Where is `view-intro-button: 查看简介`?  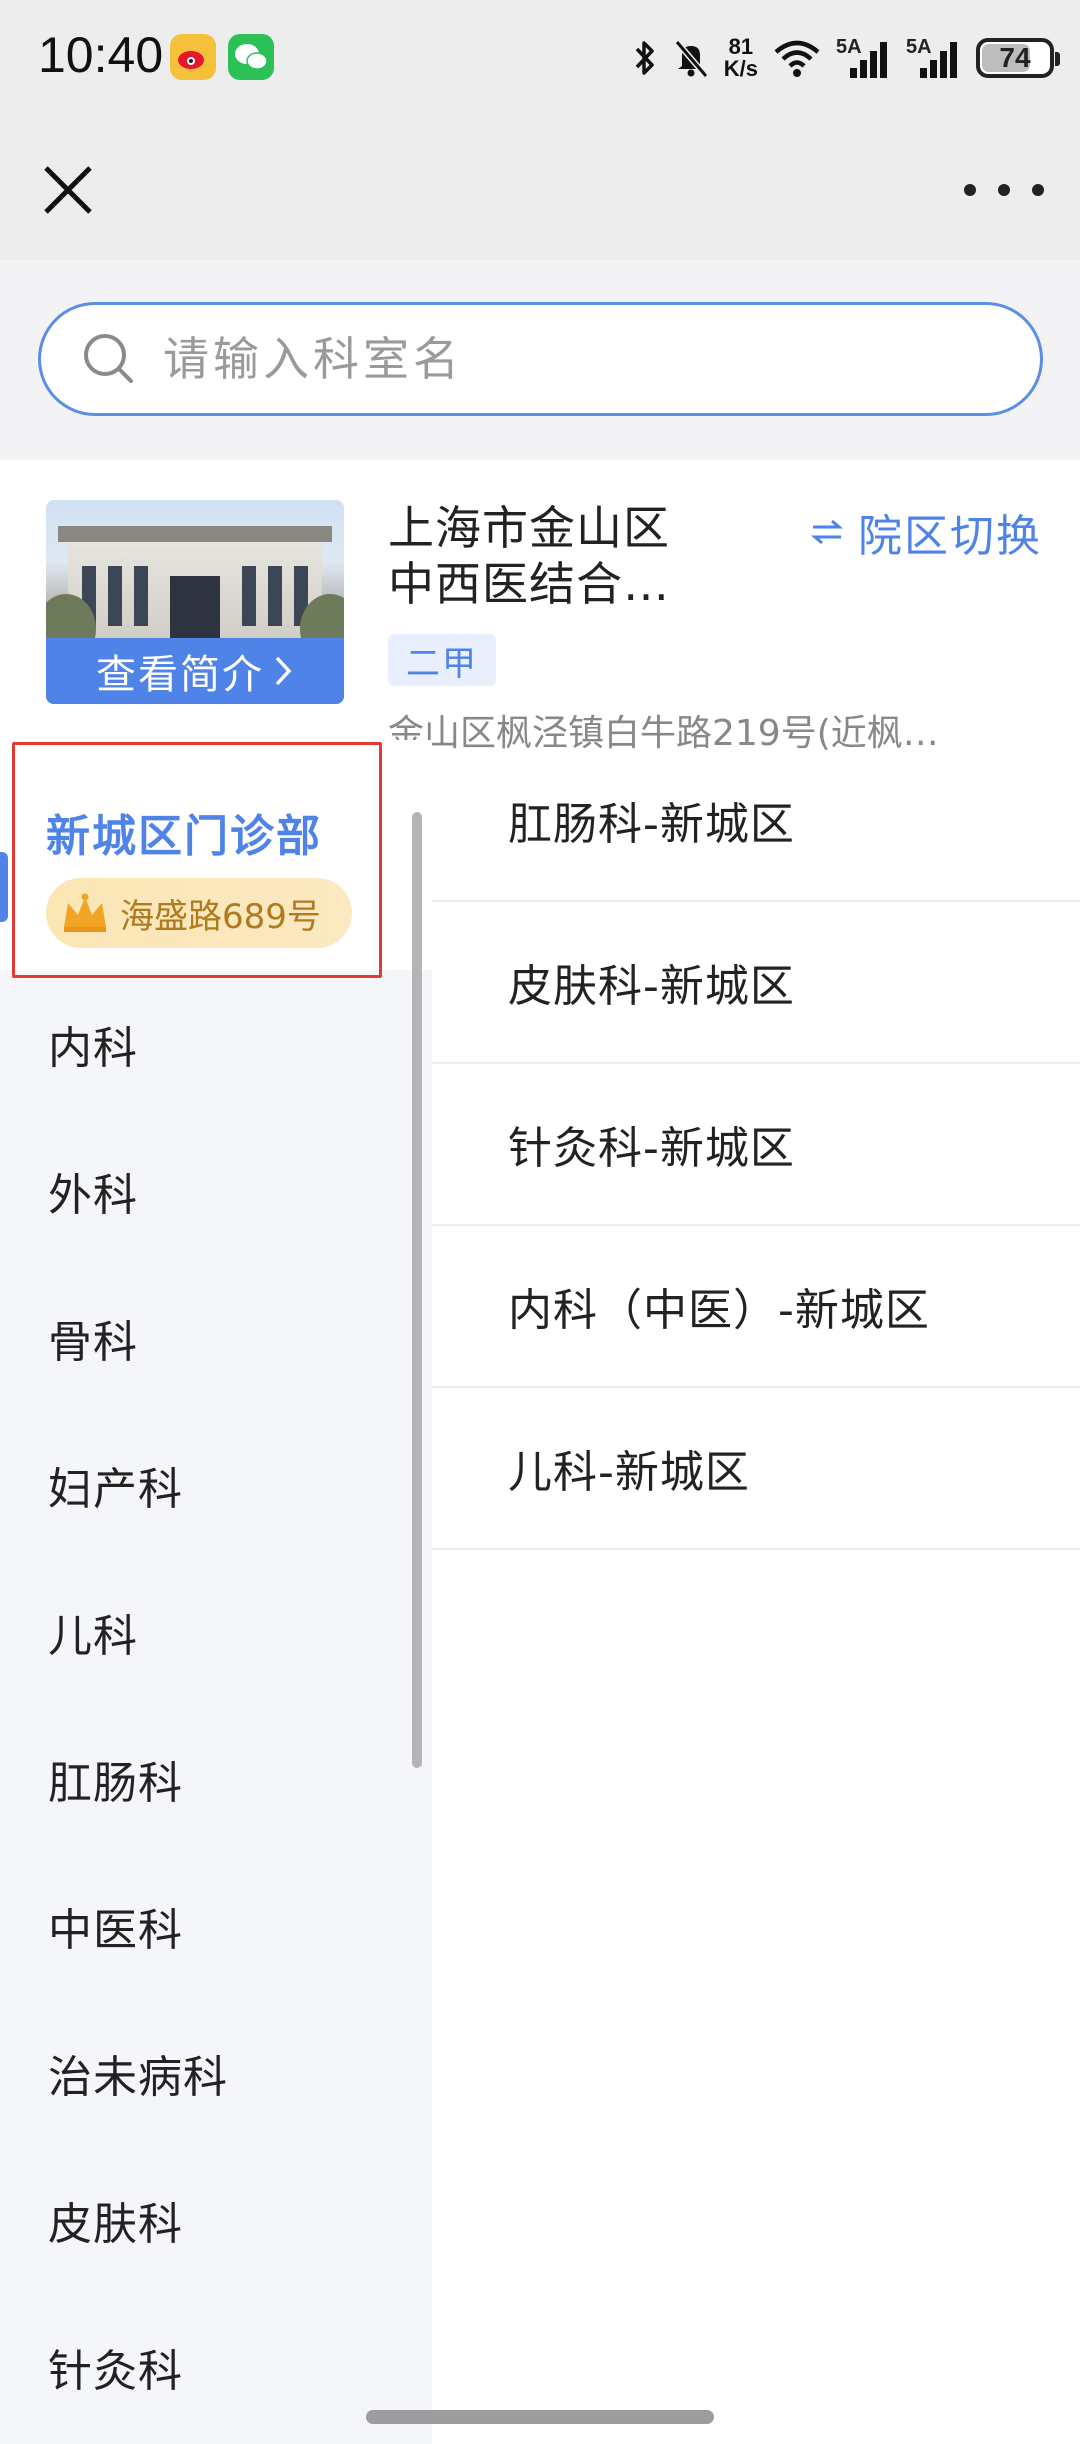 view-intro-button: 查看简介 is located at coordinates (195, 671).